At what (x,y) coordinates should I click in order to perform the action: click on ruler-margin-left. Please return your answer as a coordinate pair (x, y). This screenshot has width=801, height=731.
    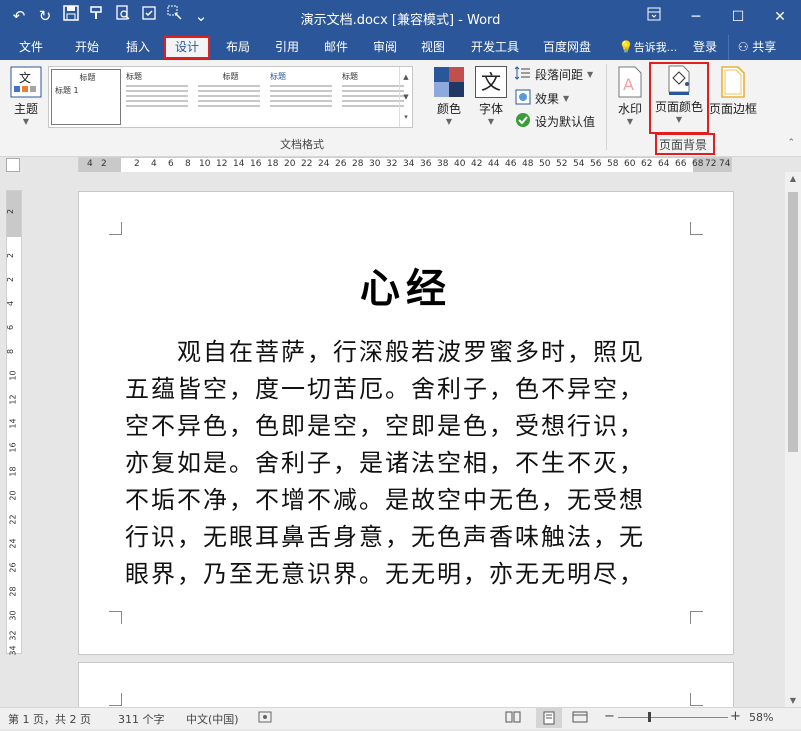
    Looking at the image, I should click on (100, 165).